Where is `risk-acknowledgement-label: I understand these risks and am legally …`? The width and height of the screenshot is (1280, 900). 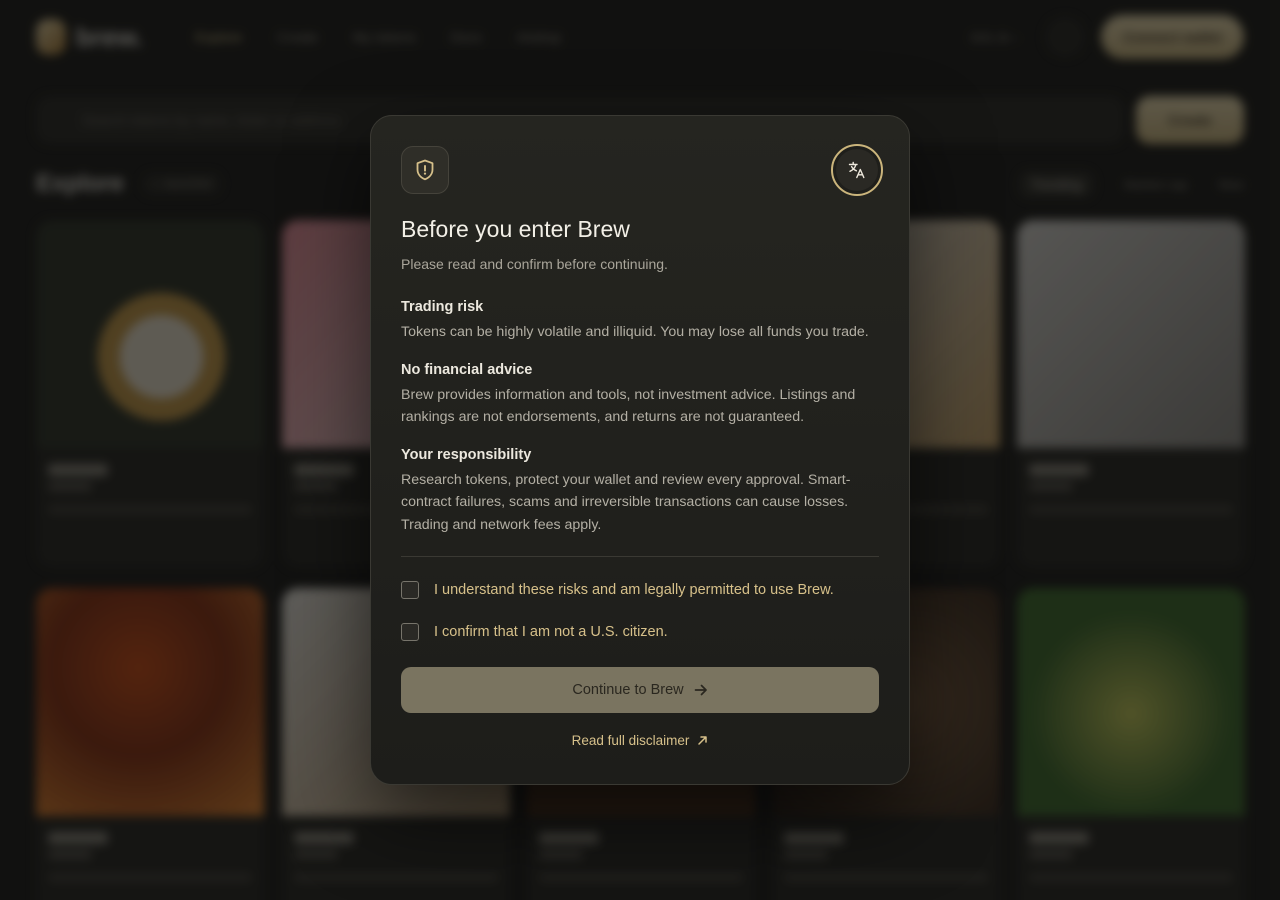
risk-acknowledgement-label: I understand these risks and am legally … is located at coordinates (634, 590).